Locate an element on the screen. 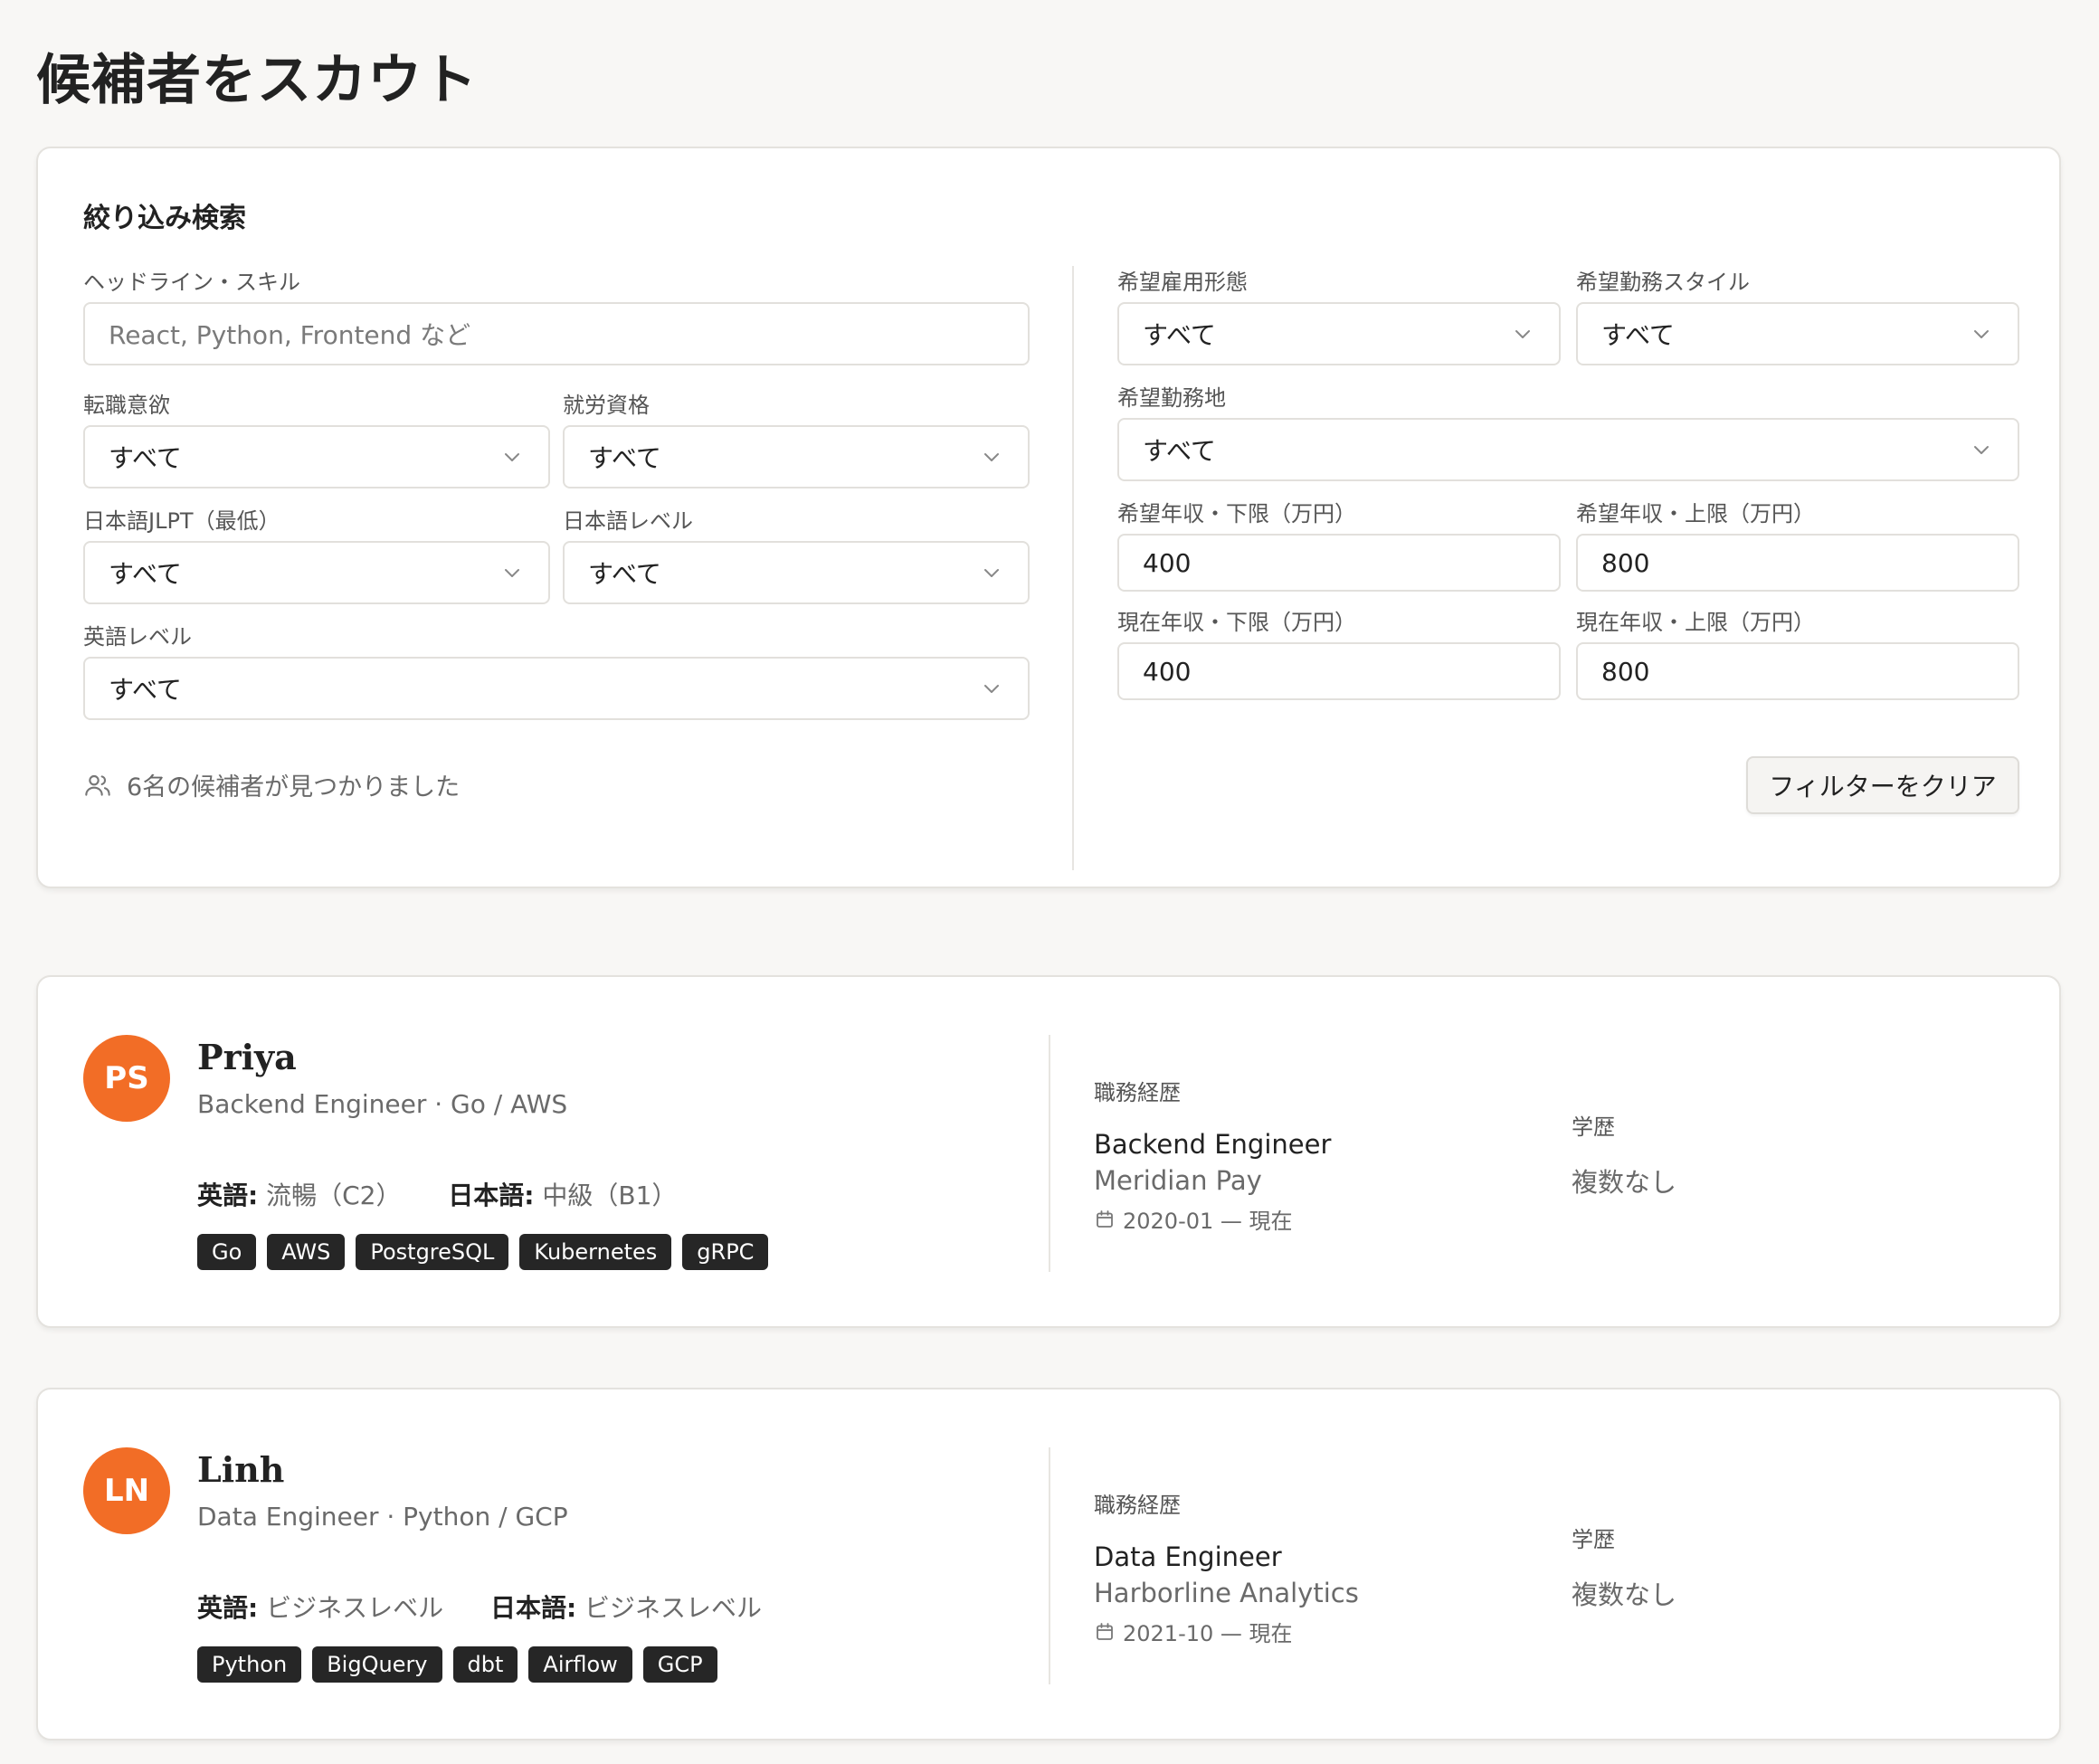  skill-tags: Go AWS PostgreSQL Kubernetes gRPC is located at coordinates (483, 1252).